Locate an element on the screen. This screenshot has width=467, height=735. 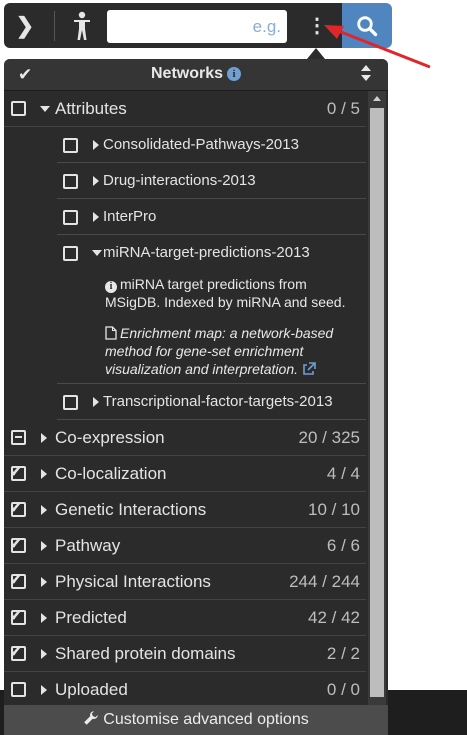
network-item: Drug-interactions-2013 is located at coordinates (211, 181).